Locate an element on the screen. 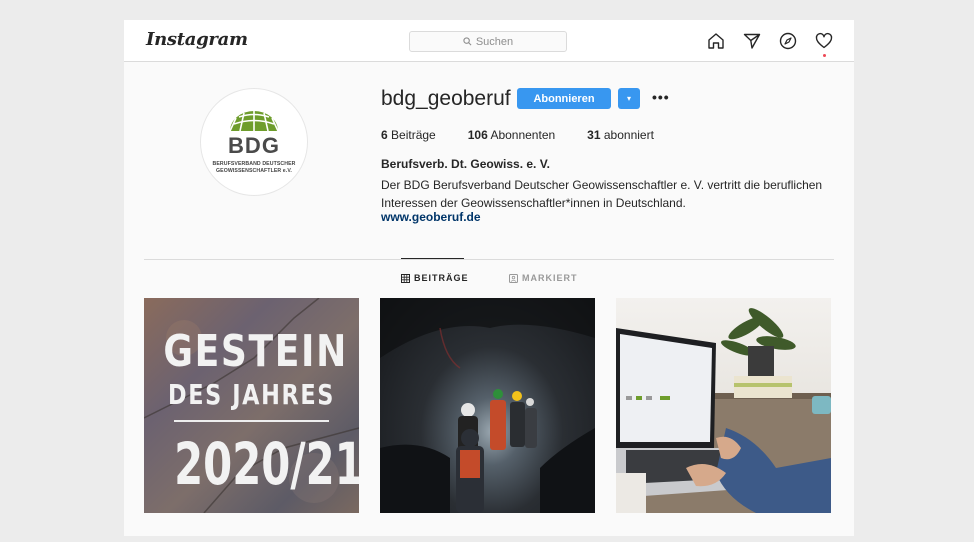 The image size is (974, 542). search-input: Suchen is located at coordinates (488, 41).